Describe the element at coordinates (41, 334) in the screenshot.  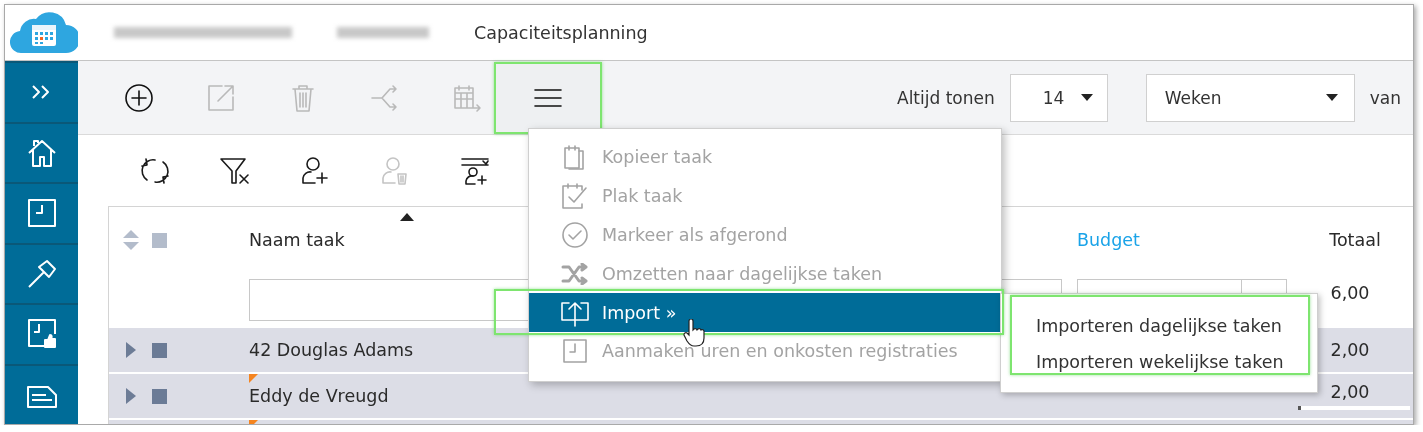
I see `approve-clock-icon` at that location.